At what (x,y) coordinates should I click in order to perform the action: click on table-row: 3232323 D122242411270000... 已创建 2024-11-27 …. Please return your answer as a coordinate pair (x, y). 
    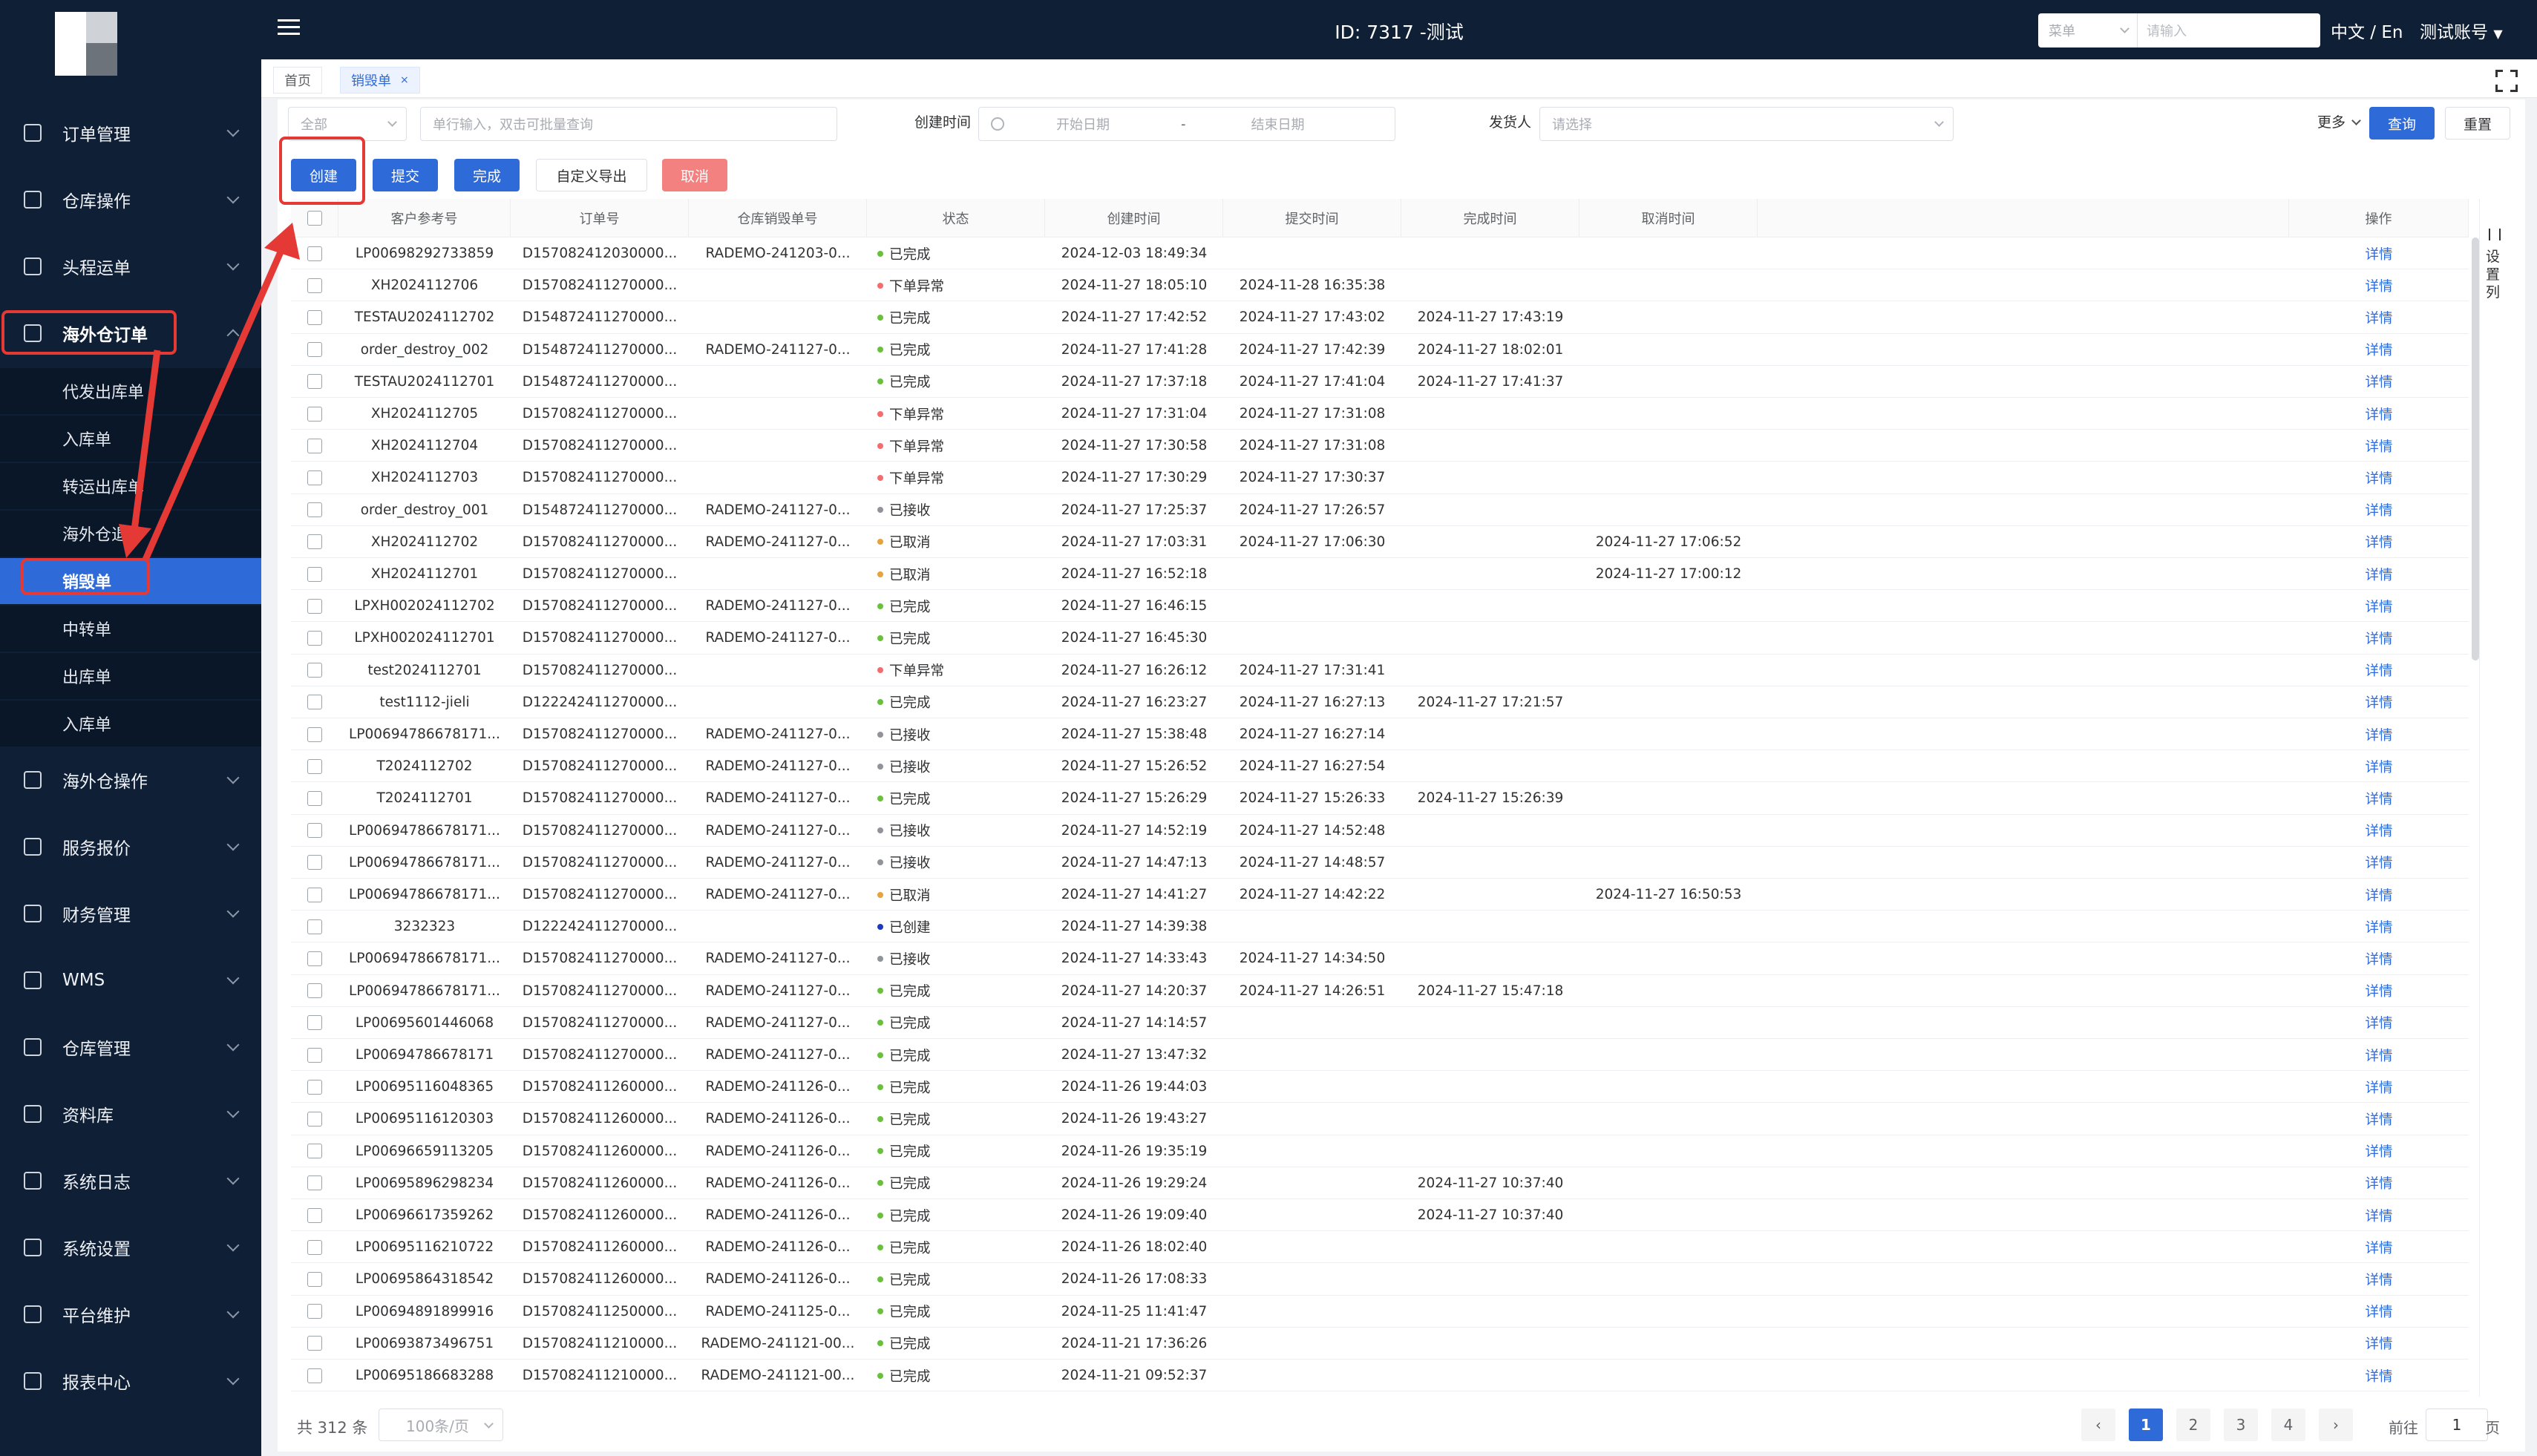
    Looking at the image, I should click on (1380, 927).